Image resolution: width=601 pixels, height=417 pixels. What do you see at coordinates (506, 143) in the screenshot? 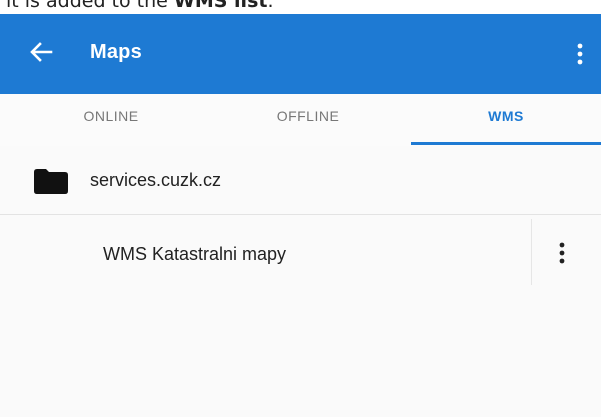
I see `active-tab-indicator` at bounding box center [506, 143].